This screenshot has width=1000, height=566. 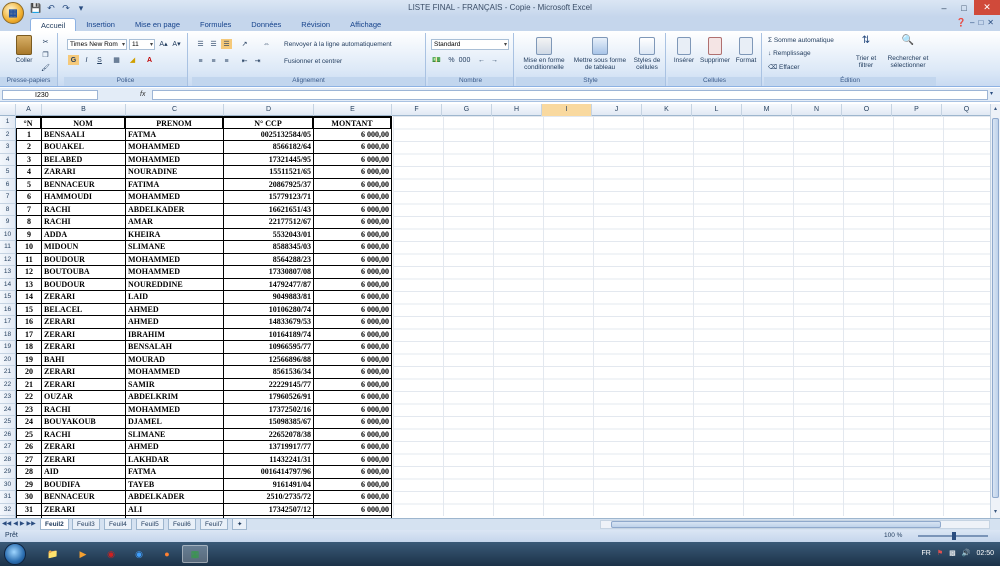 I want to click on borders-icon: ▦, so click(x=116, y=60).